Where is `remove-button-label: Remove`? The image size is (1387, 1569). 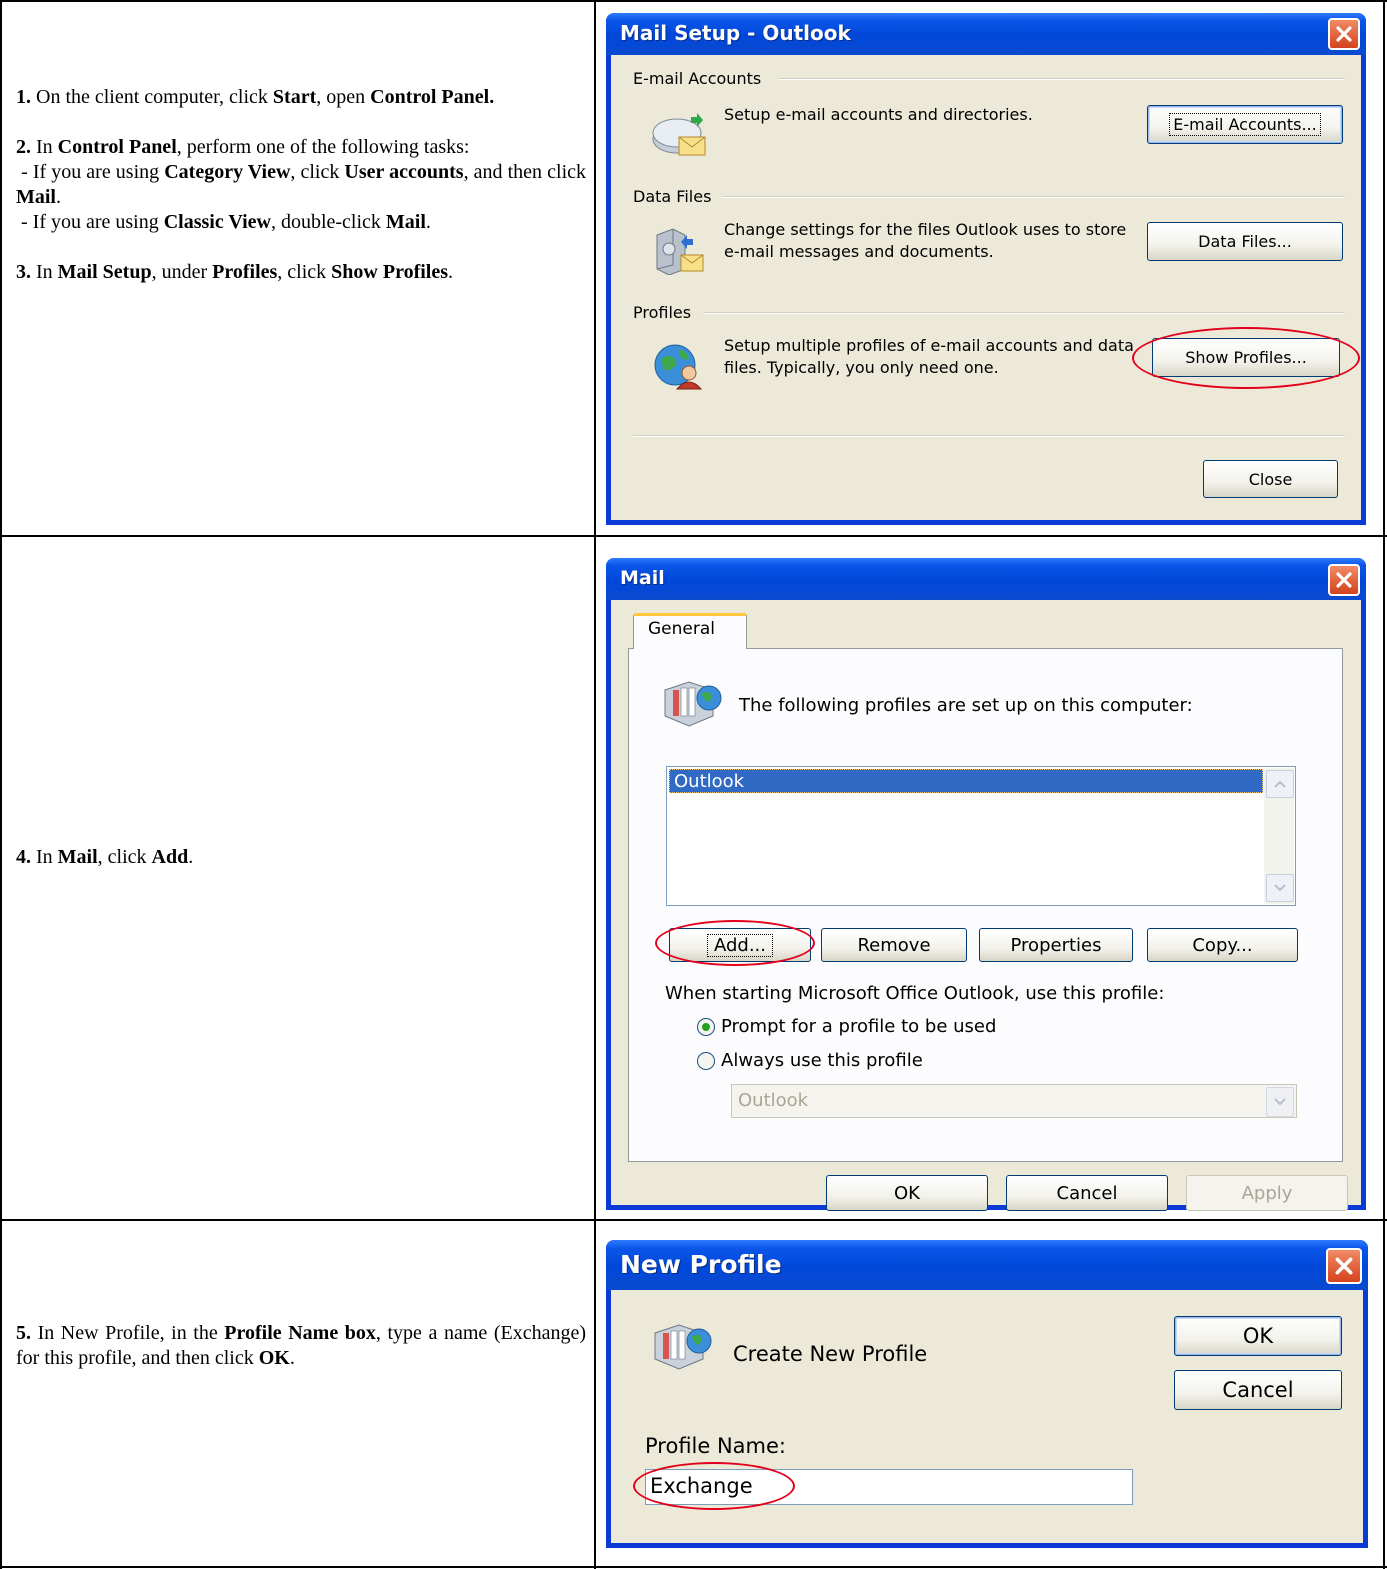
remove-button-label: Remove is located at coordinates (894, 945).